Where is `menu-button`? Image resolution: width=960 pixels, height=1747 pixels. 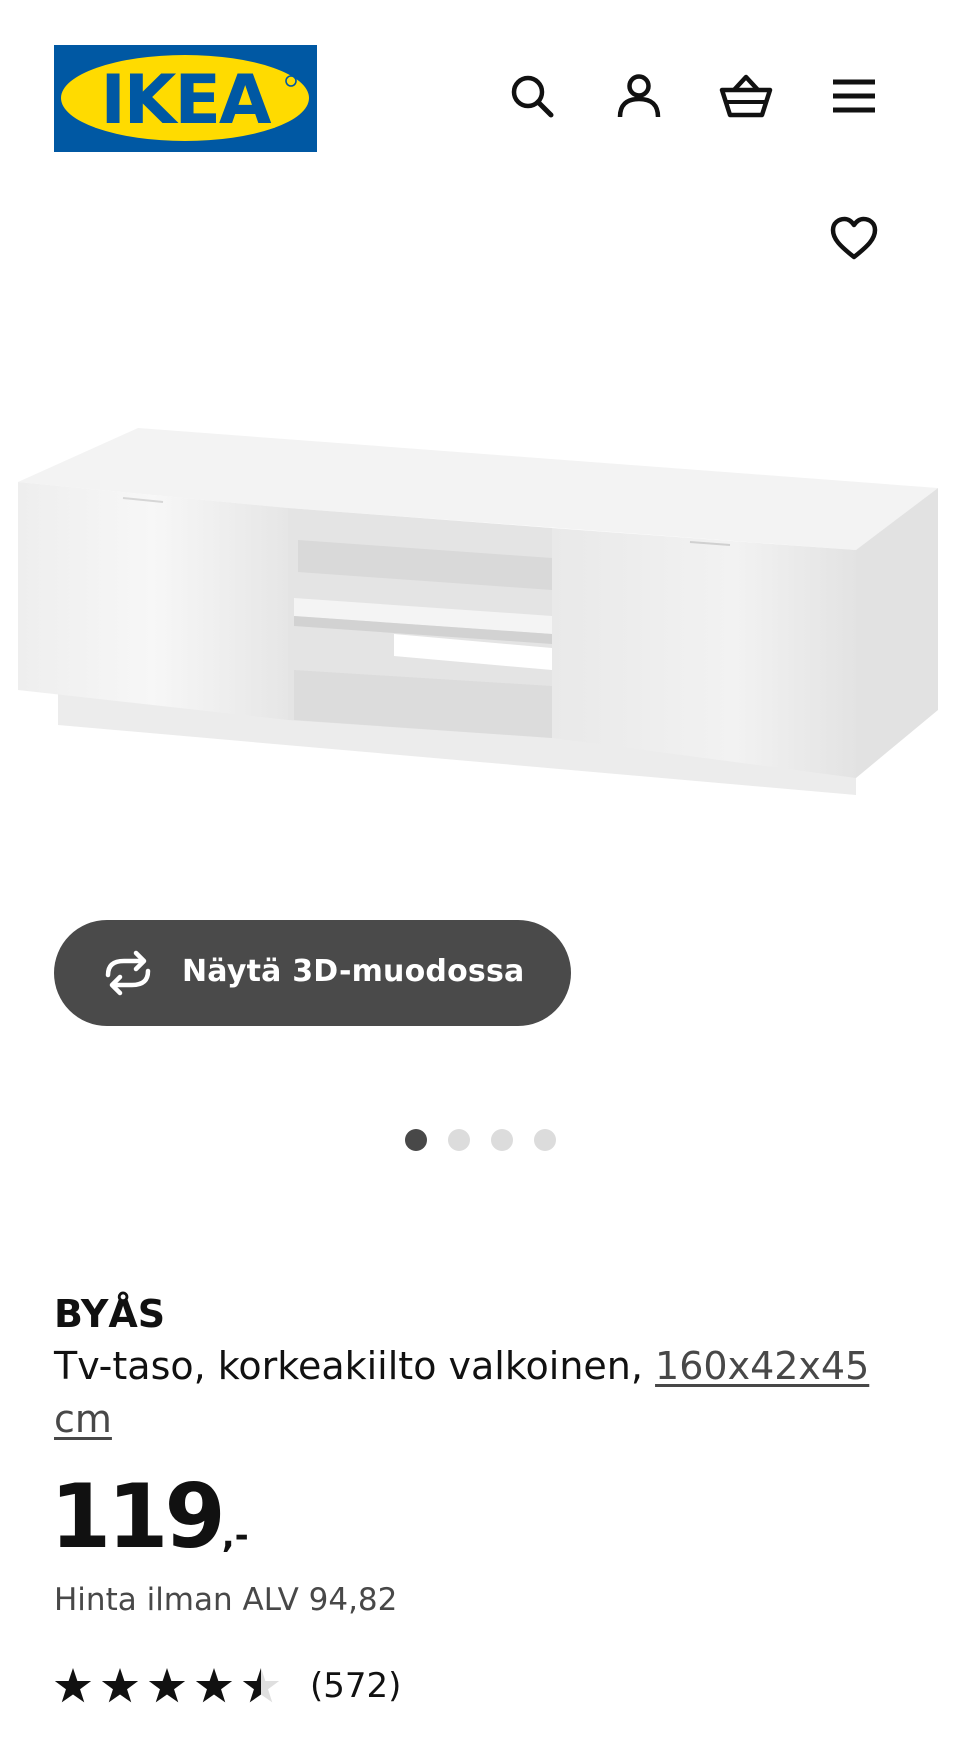 menu-button is located at coordinates (854, 98).